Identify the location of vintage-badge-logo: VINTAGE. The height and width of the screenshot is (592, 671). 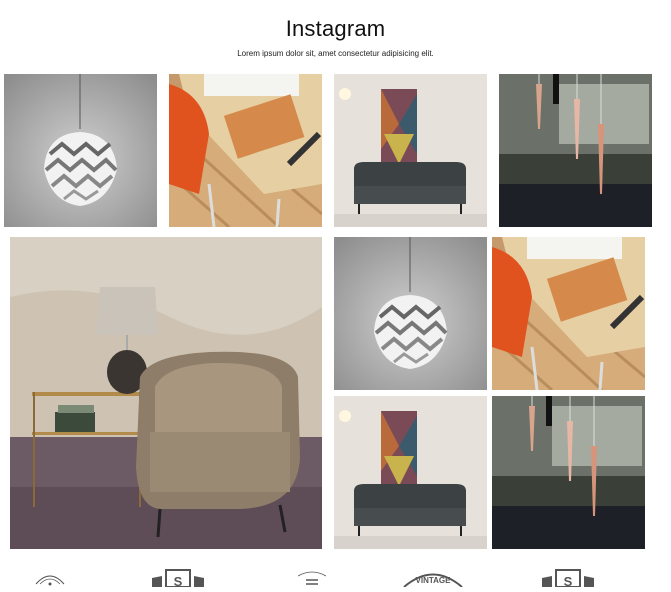
(433, 577).